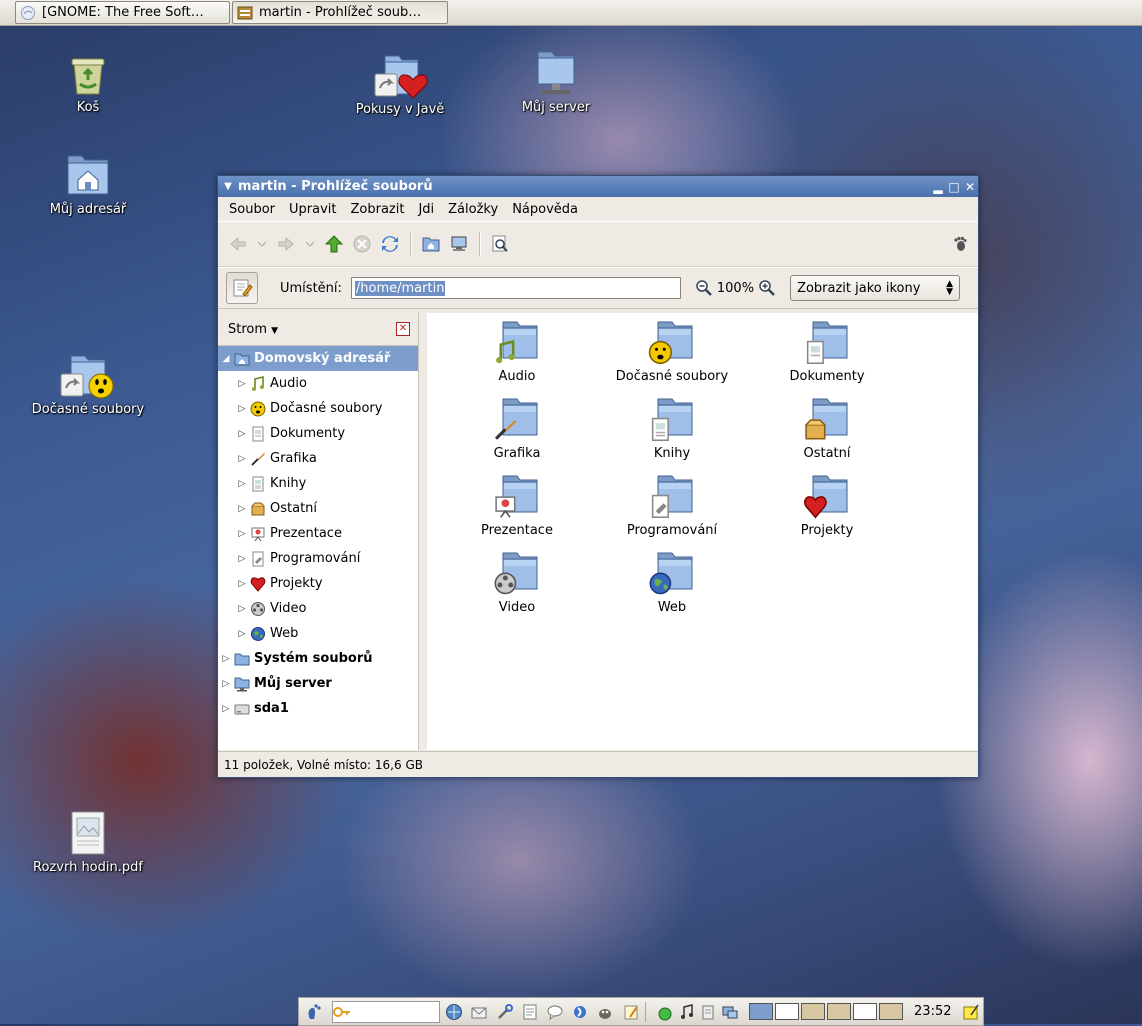 The width and height of the screenshot is (1142, 1026). Describe the element at coordinates (971, 1012) in the screenshot. I see `tray-notes` at that location.